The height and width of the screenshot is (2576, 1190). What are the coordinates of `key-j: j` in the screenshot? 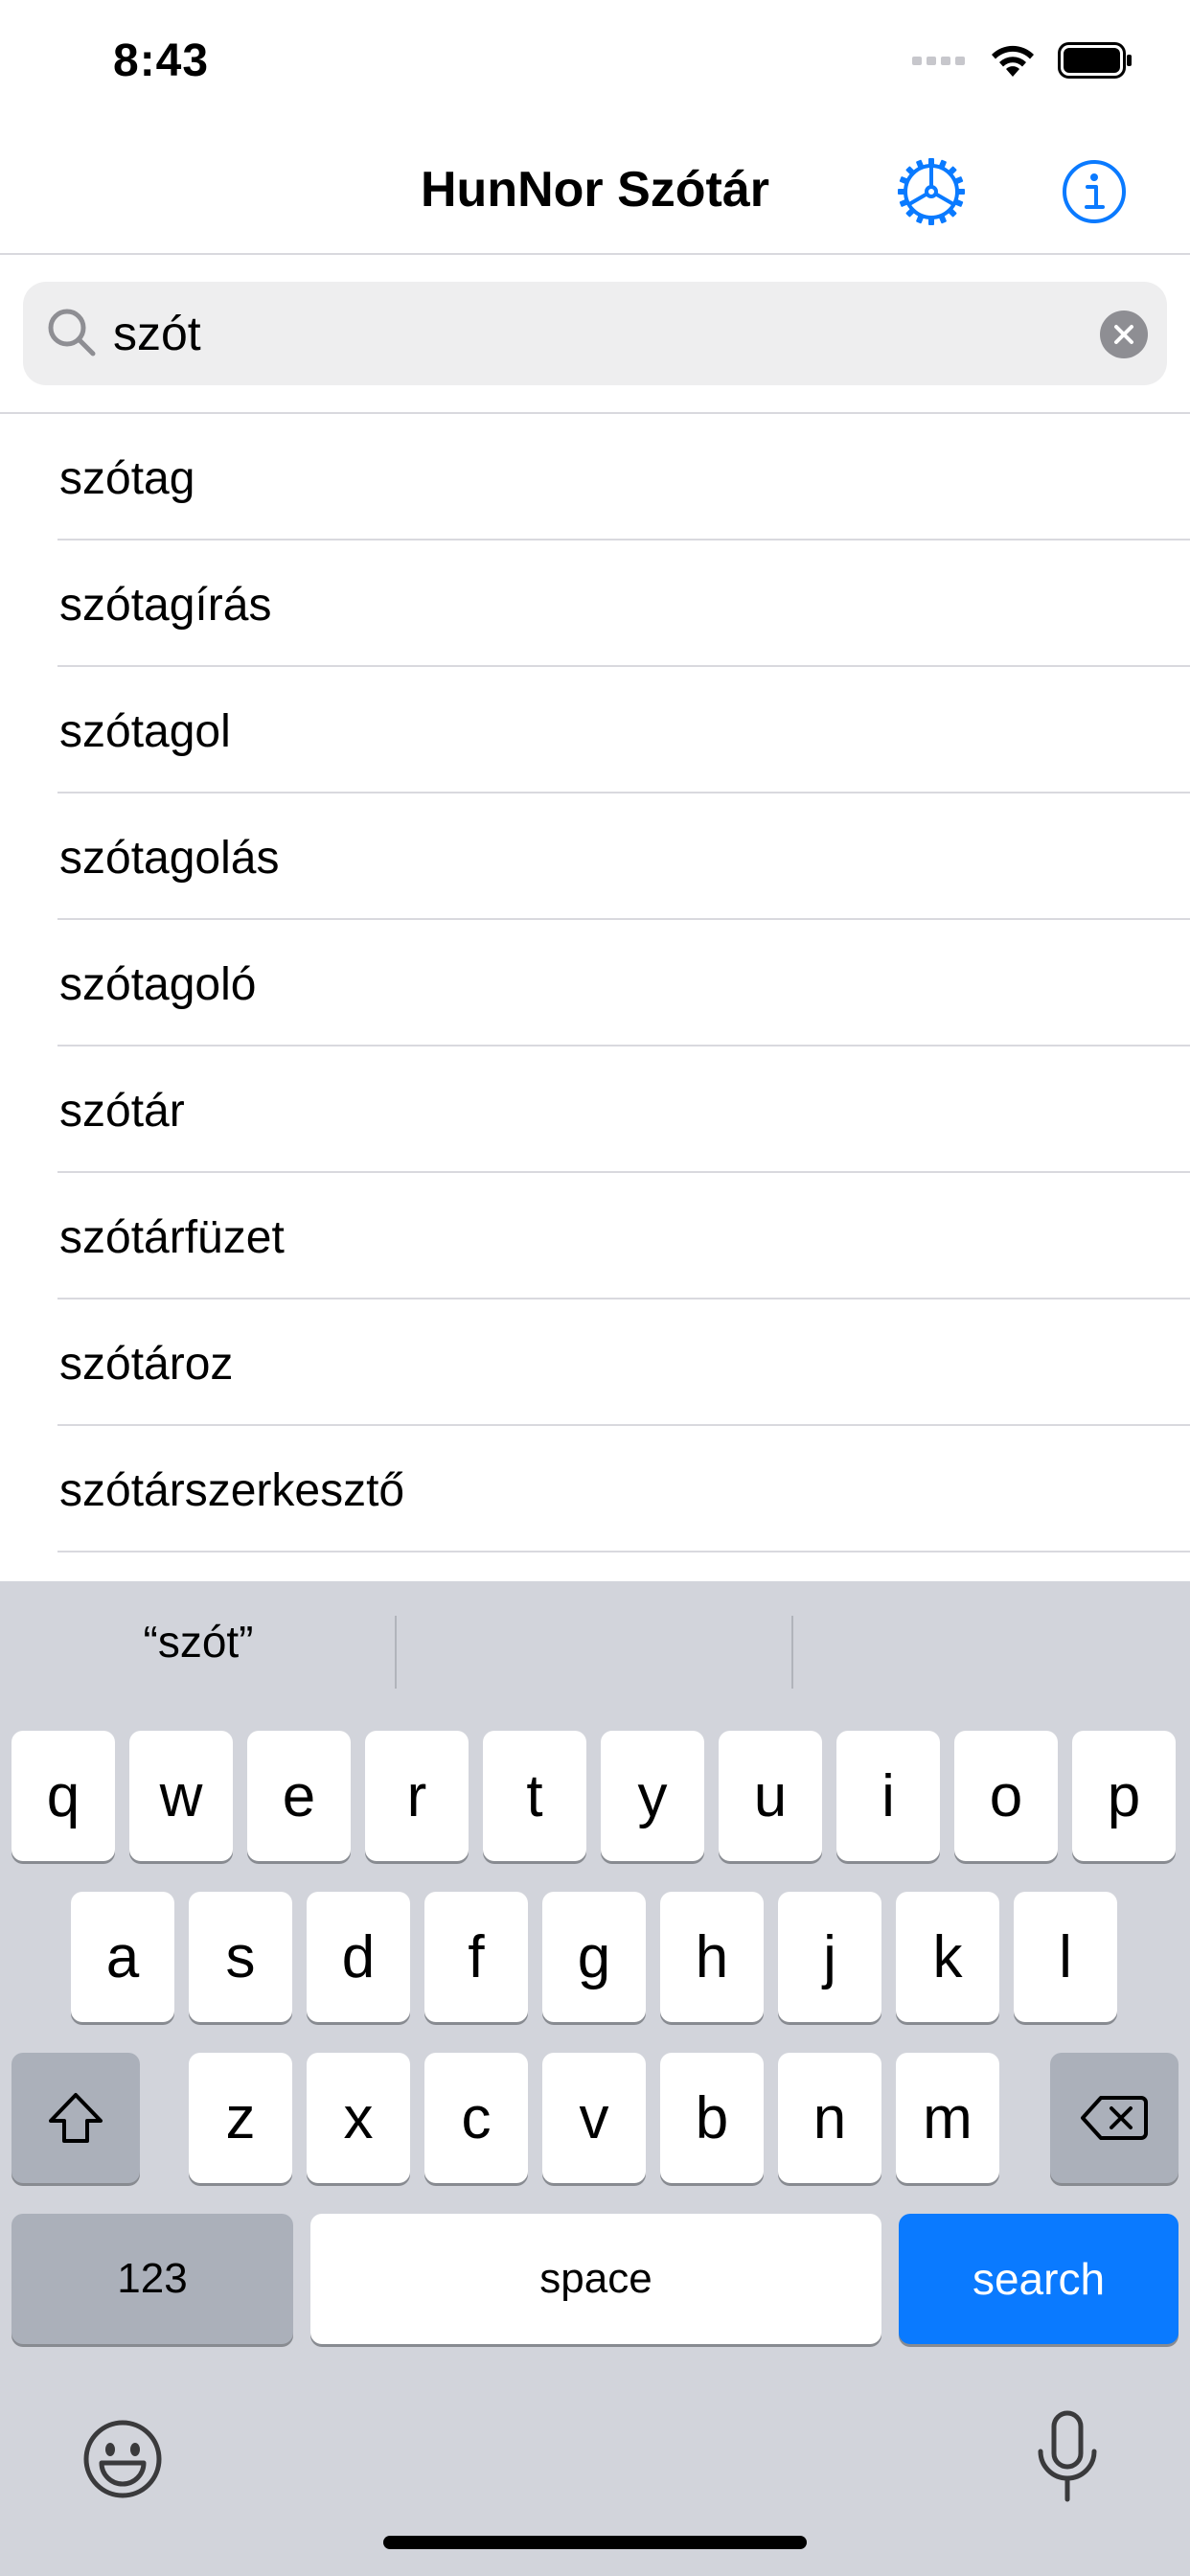 It's located at (829, 1957).